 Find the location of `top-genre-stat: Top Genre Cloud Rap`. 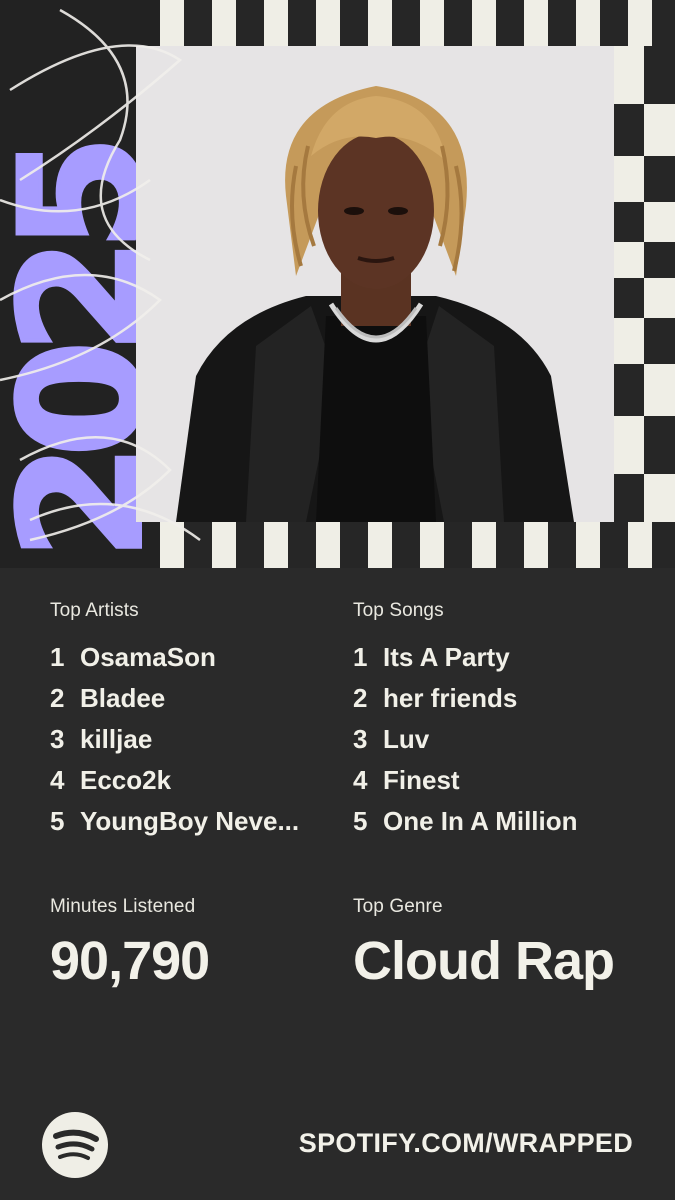

top-genre-stat: Top Genre Cloud Rap is located at coordinates (484, 944).